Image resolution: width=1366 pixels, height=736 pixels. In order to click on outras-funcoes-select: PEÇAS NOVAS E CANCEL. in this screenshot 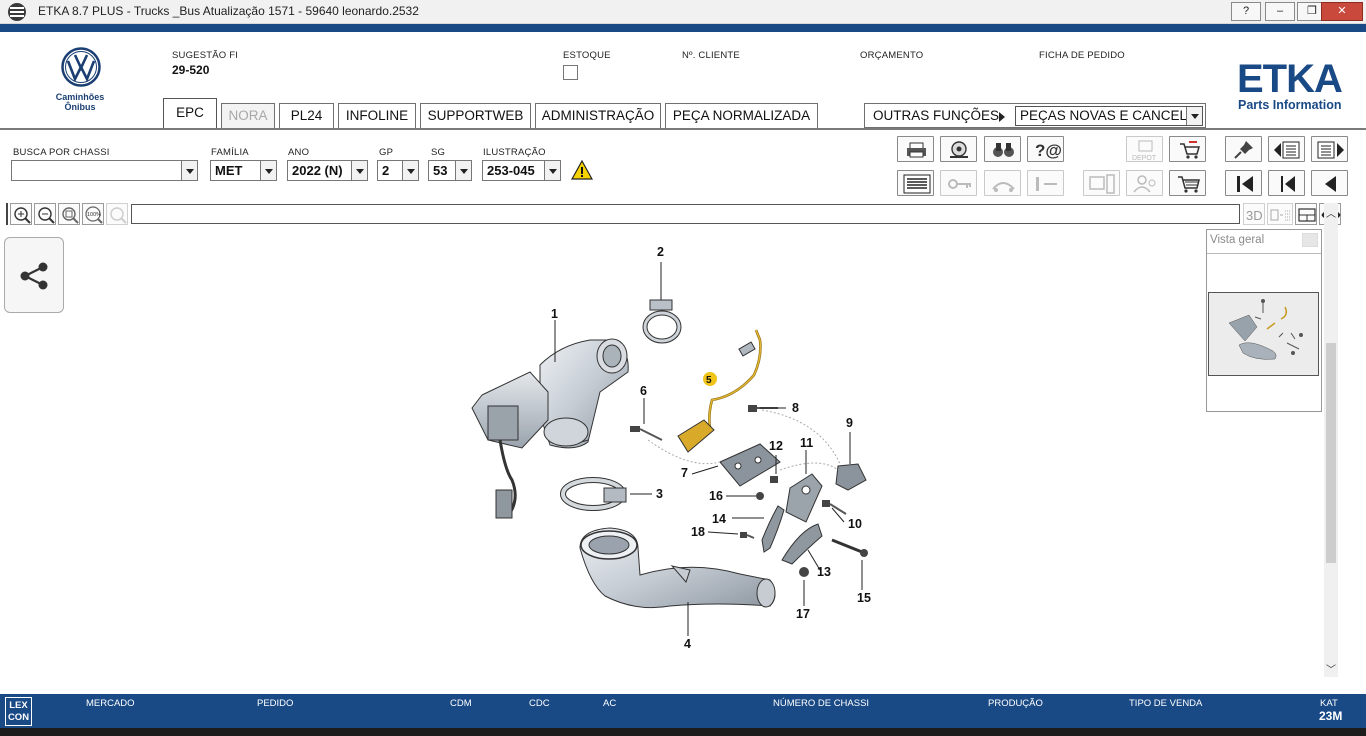, I will do `click(1109, 116)`.